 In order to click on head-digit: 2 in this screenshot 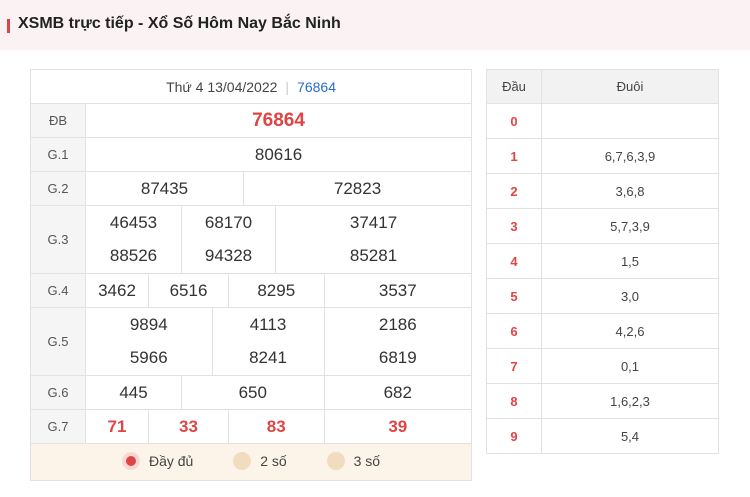, I will do `click(514, 191)`.